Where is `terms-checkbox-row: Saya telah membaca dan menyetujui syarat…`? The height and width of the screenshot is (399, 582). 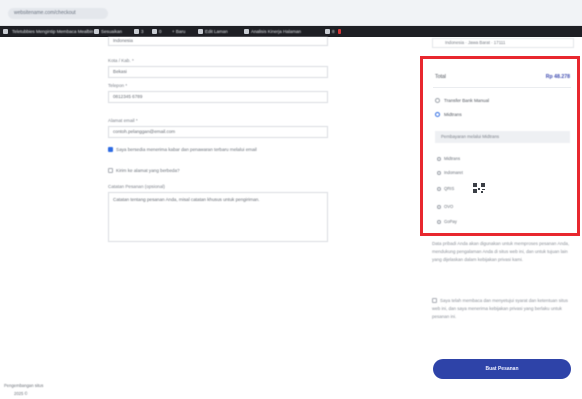
terms-checkbox-row: Saya telah membaca dan menyetujui syarat… is located at coordinates (502, 309).